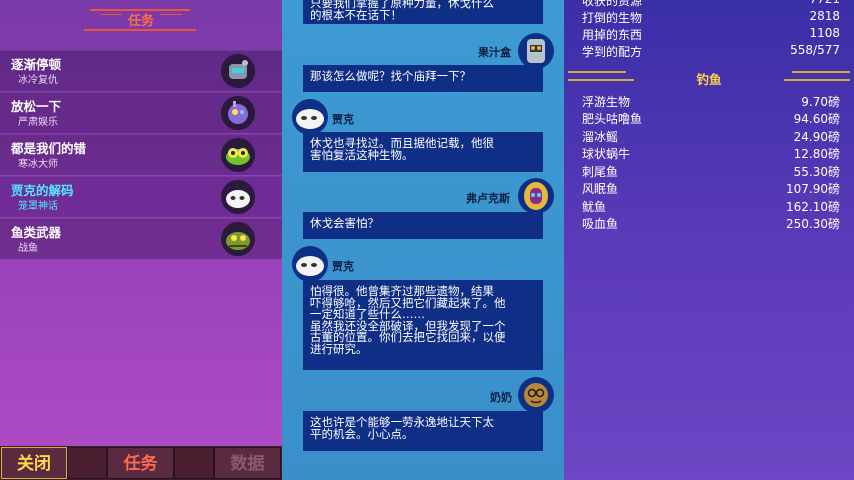 This screenshot has height=480, width=854. Describe the element at coordinates (38, 206) in the screenshot. I see `quest-subtitle: 笼罩神话` at that location.